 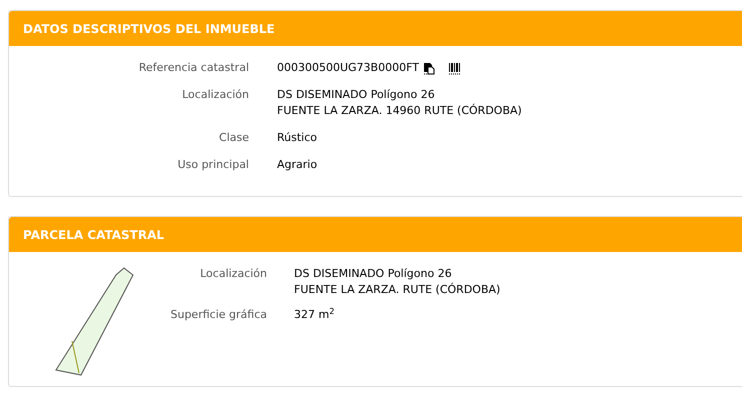 I want to click on copy-icon, so click(x=428, y=68).